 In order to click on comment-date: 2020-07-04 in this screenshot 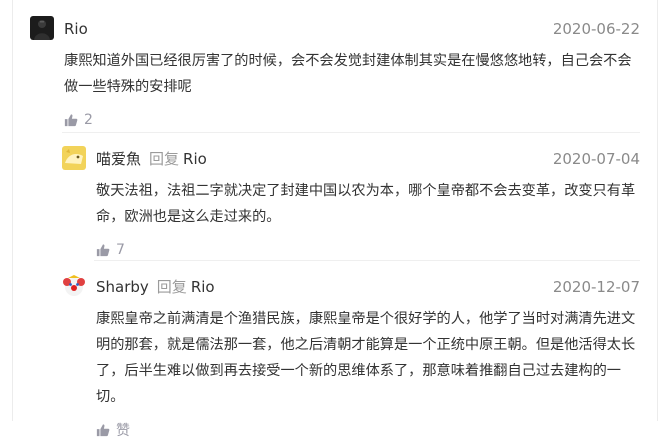, I will do `click(596, 159)`.